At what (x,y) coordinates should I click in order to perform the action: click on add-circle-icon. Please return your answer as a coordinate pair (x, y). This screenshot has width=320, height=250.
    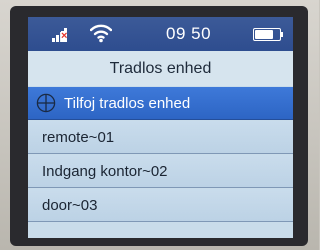
    Looking at the image, I should click on (46, 103).